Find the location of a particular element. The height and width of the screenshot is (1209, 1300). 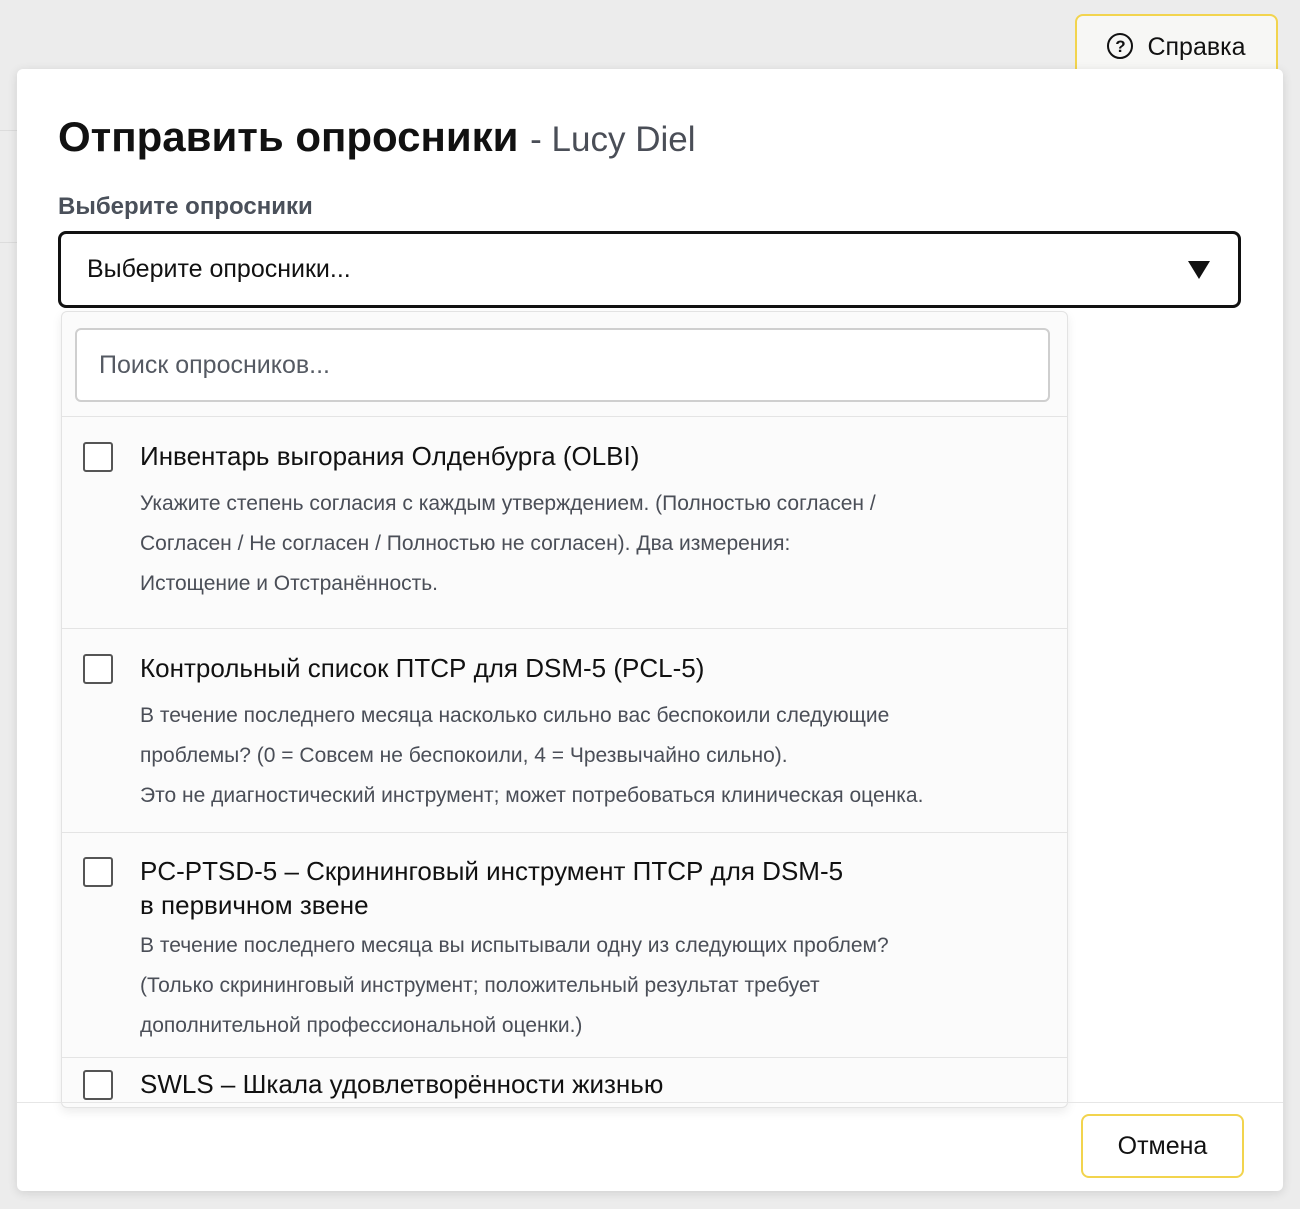

item-title: Инвентарь выгорания Олденбурга (OLBI) is located at coordinates (390, 456).